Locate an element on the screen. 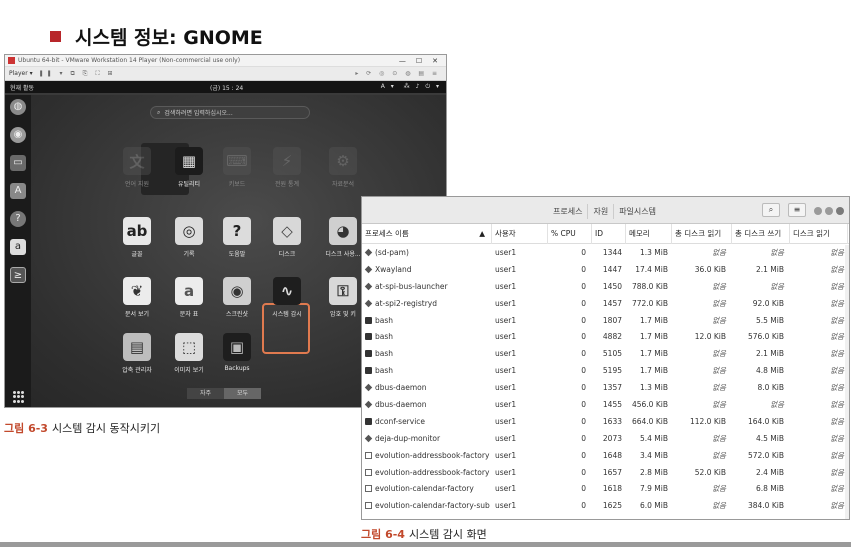  app-15: ▤ 압축 관리자 is located at coordinates (137, 353).